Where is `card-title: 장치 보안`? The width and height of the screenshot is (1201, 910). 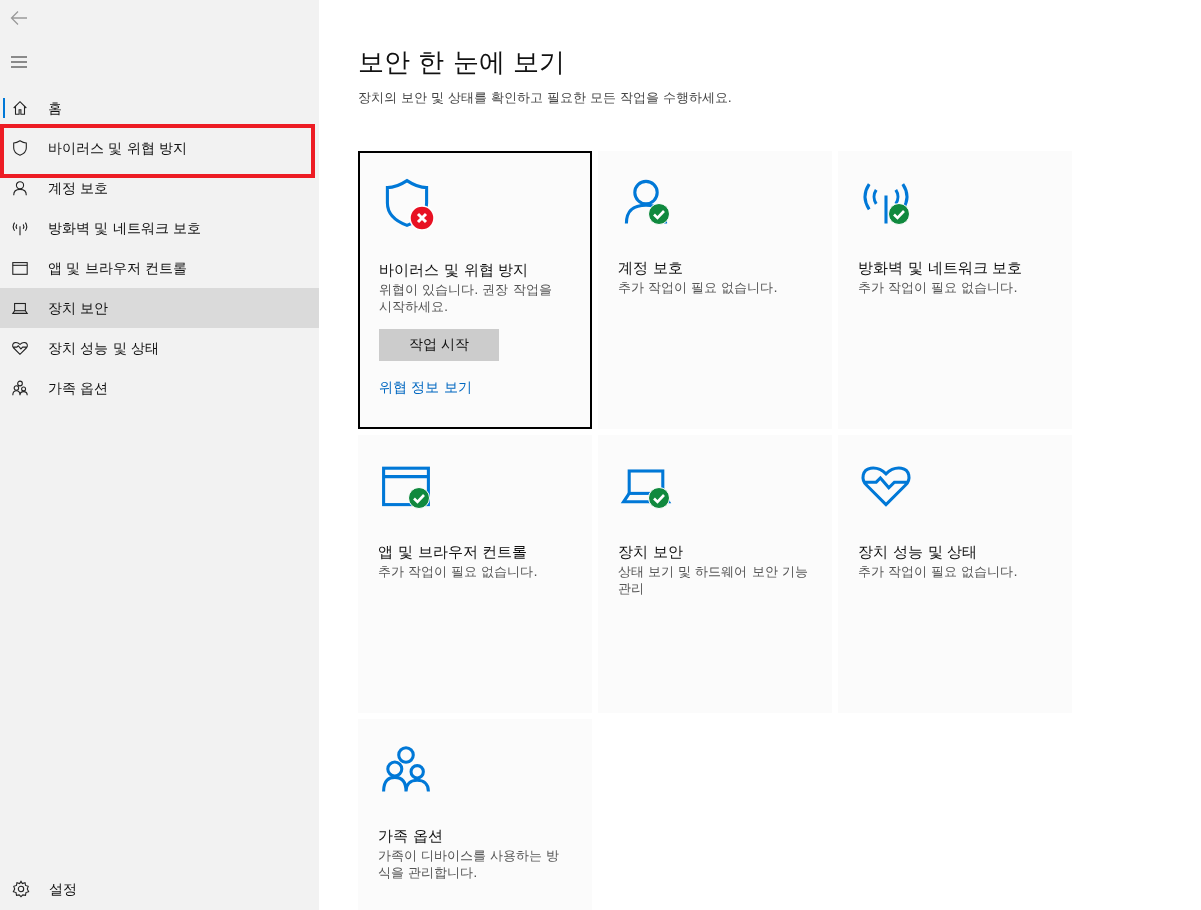
card-title: 장치 보안 is located at coordinates (650, 552).